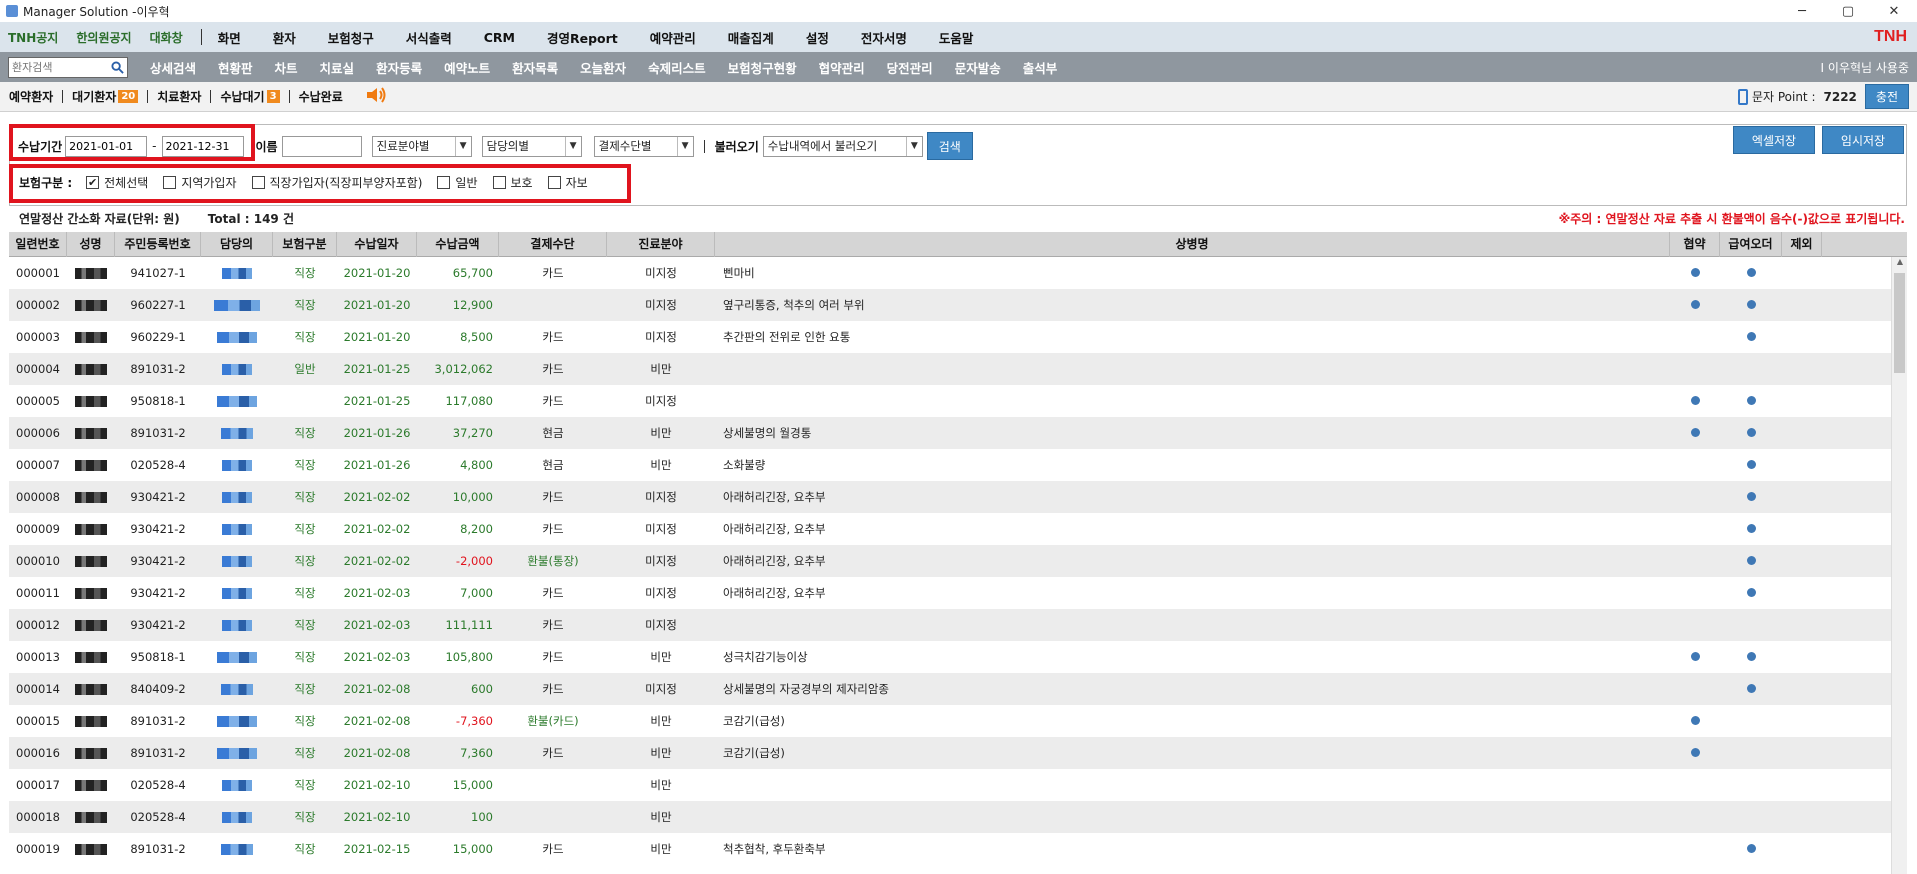 This screenshot has width=1917, height=874. What do you see at coordinates (958, 785) in the screenshot?
I see `table-row: 000017 020528-4 직장 2021-02-10 15,000 비만` at bounding box center [958, 785].